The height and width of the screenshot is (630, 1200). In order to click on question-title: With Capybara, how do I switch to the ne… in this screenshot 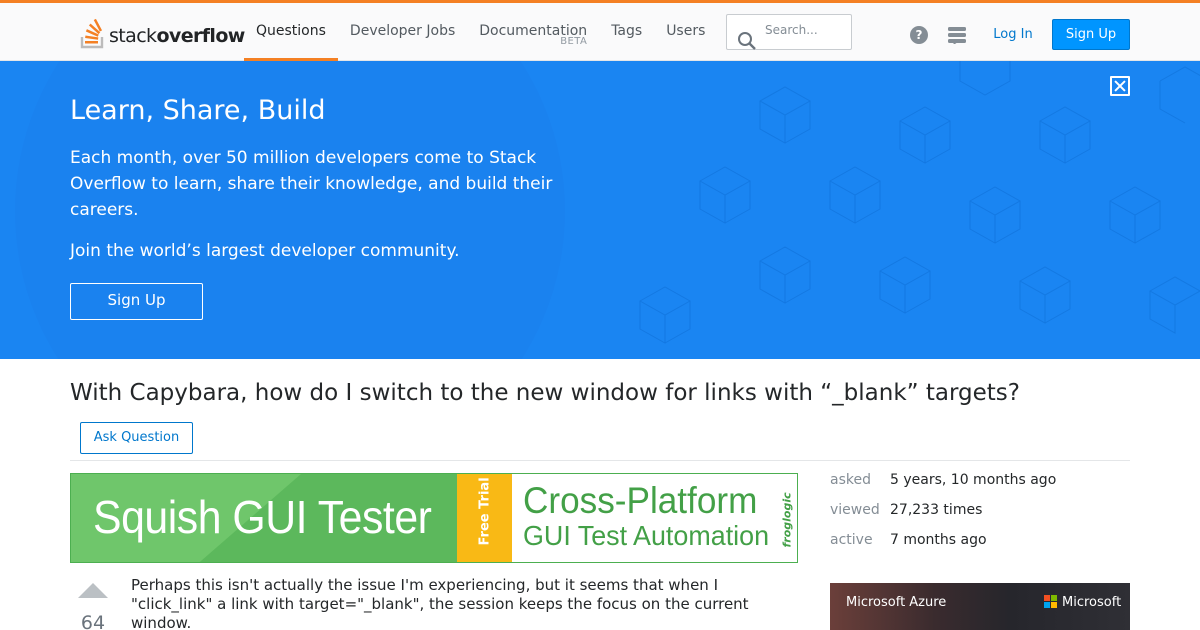, I will do `click(545, 393)`.